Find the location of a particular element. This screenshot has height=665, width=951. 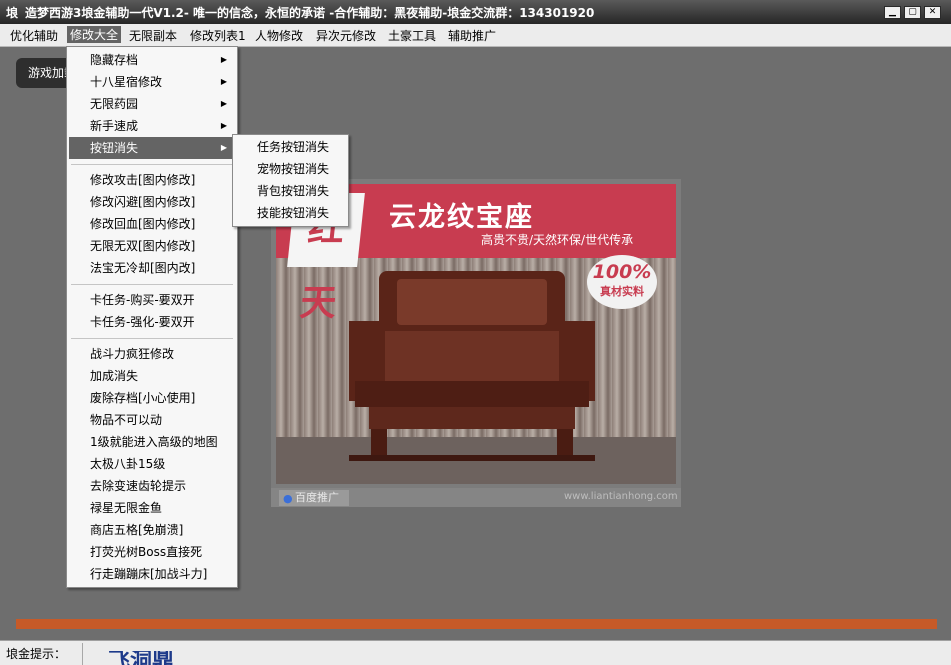

throne-image is located at coordinates (472, 366).